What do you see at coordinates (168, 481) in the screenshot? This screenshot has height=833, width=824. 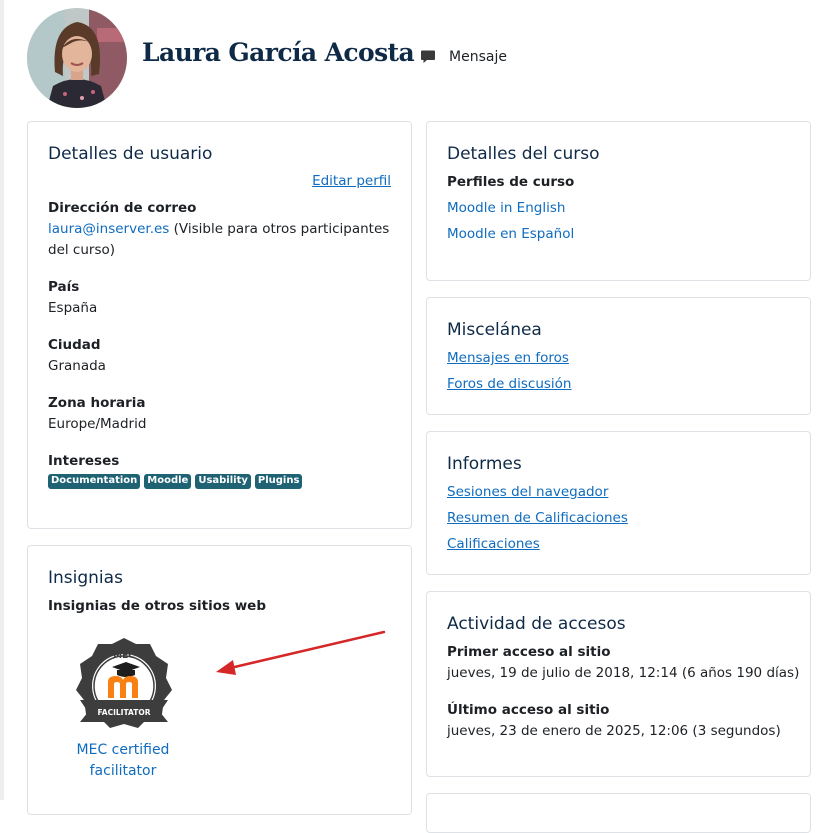 I see `interest-tag: Moodle` at bounding box center [168, 481].